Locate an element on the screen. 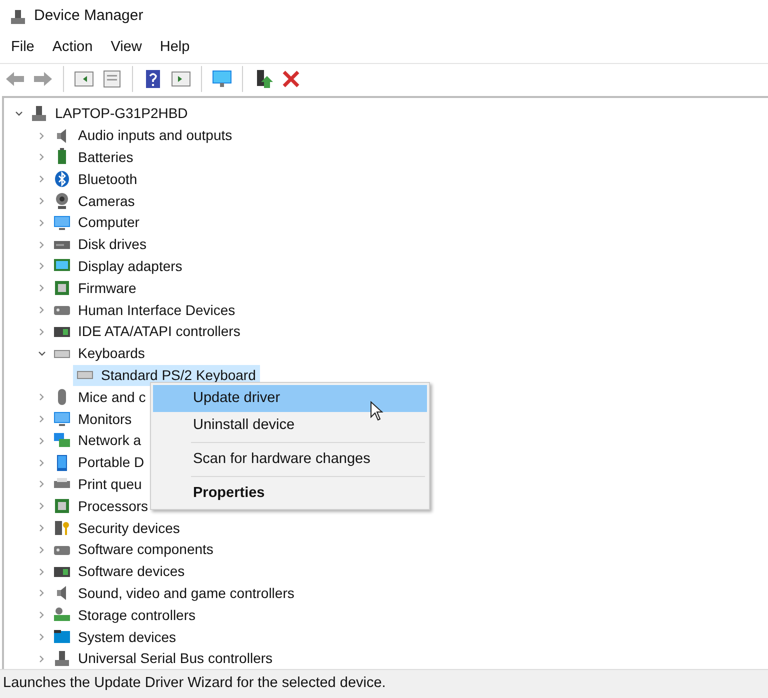 The height and width of the screenshot is (698, 768). tree-item: System devices is located at coordinates (127, 637).